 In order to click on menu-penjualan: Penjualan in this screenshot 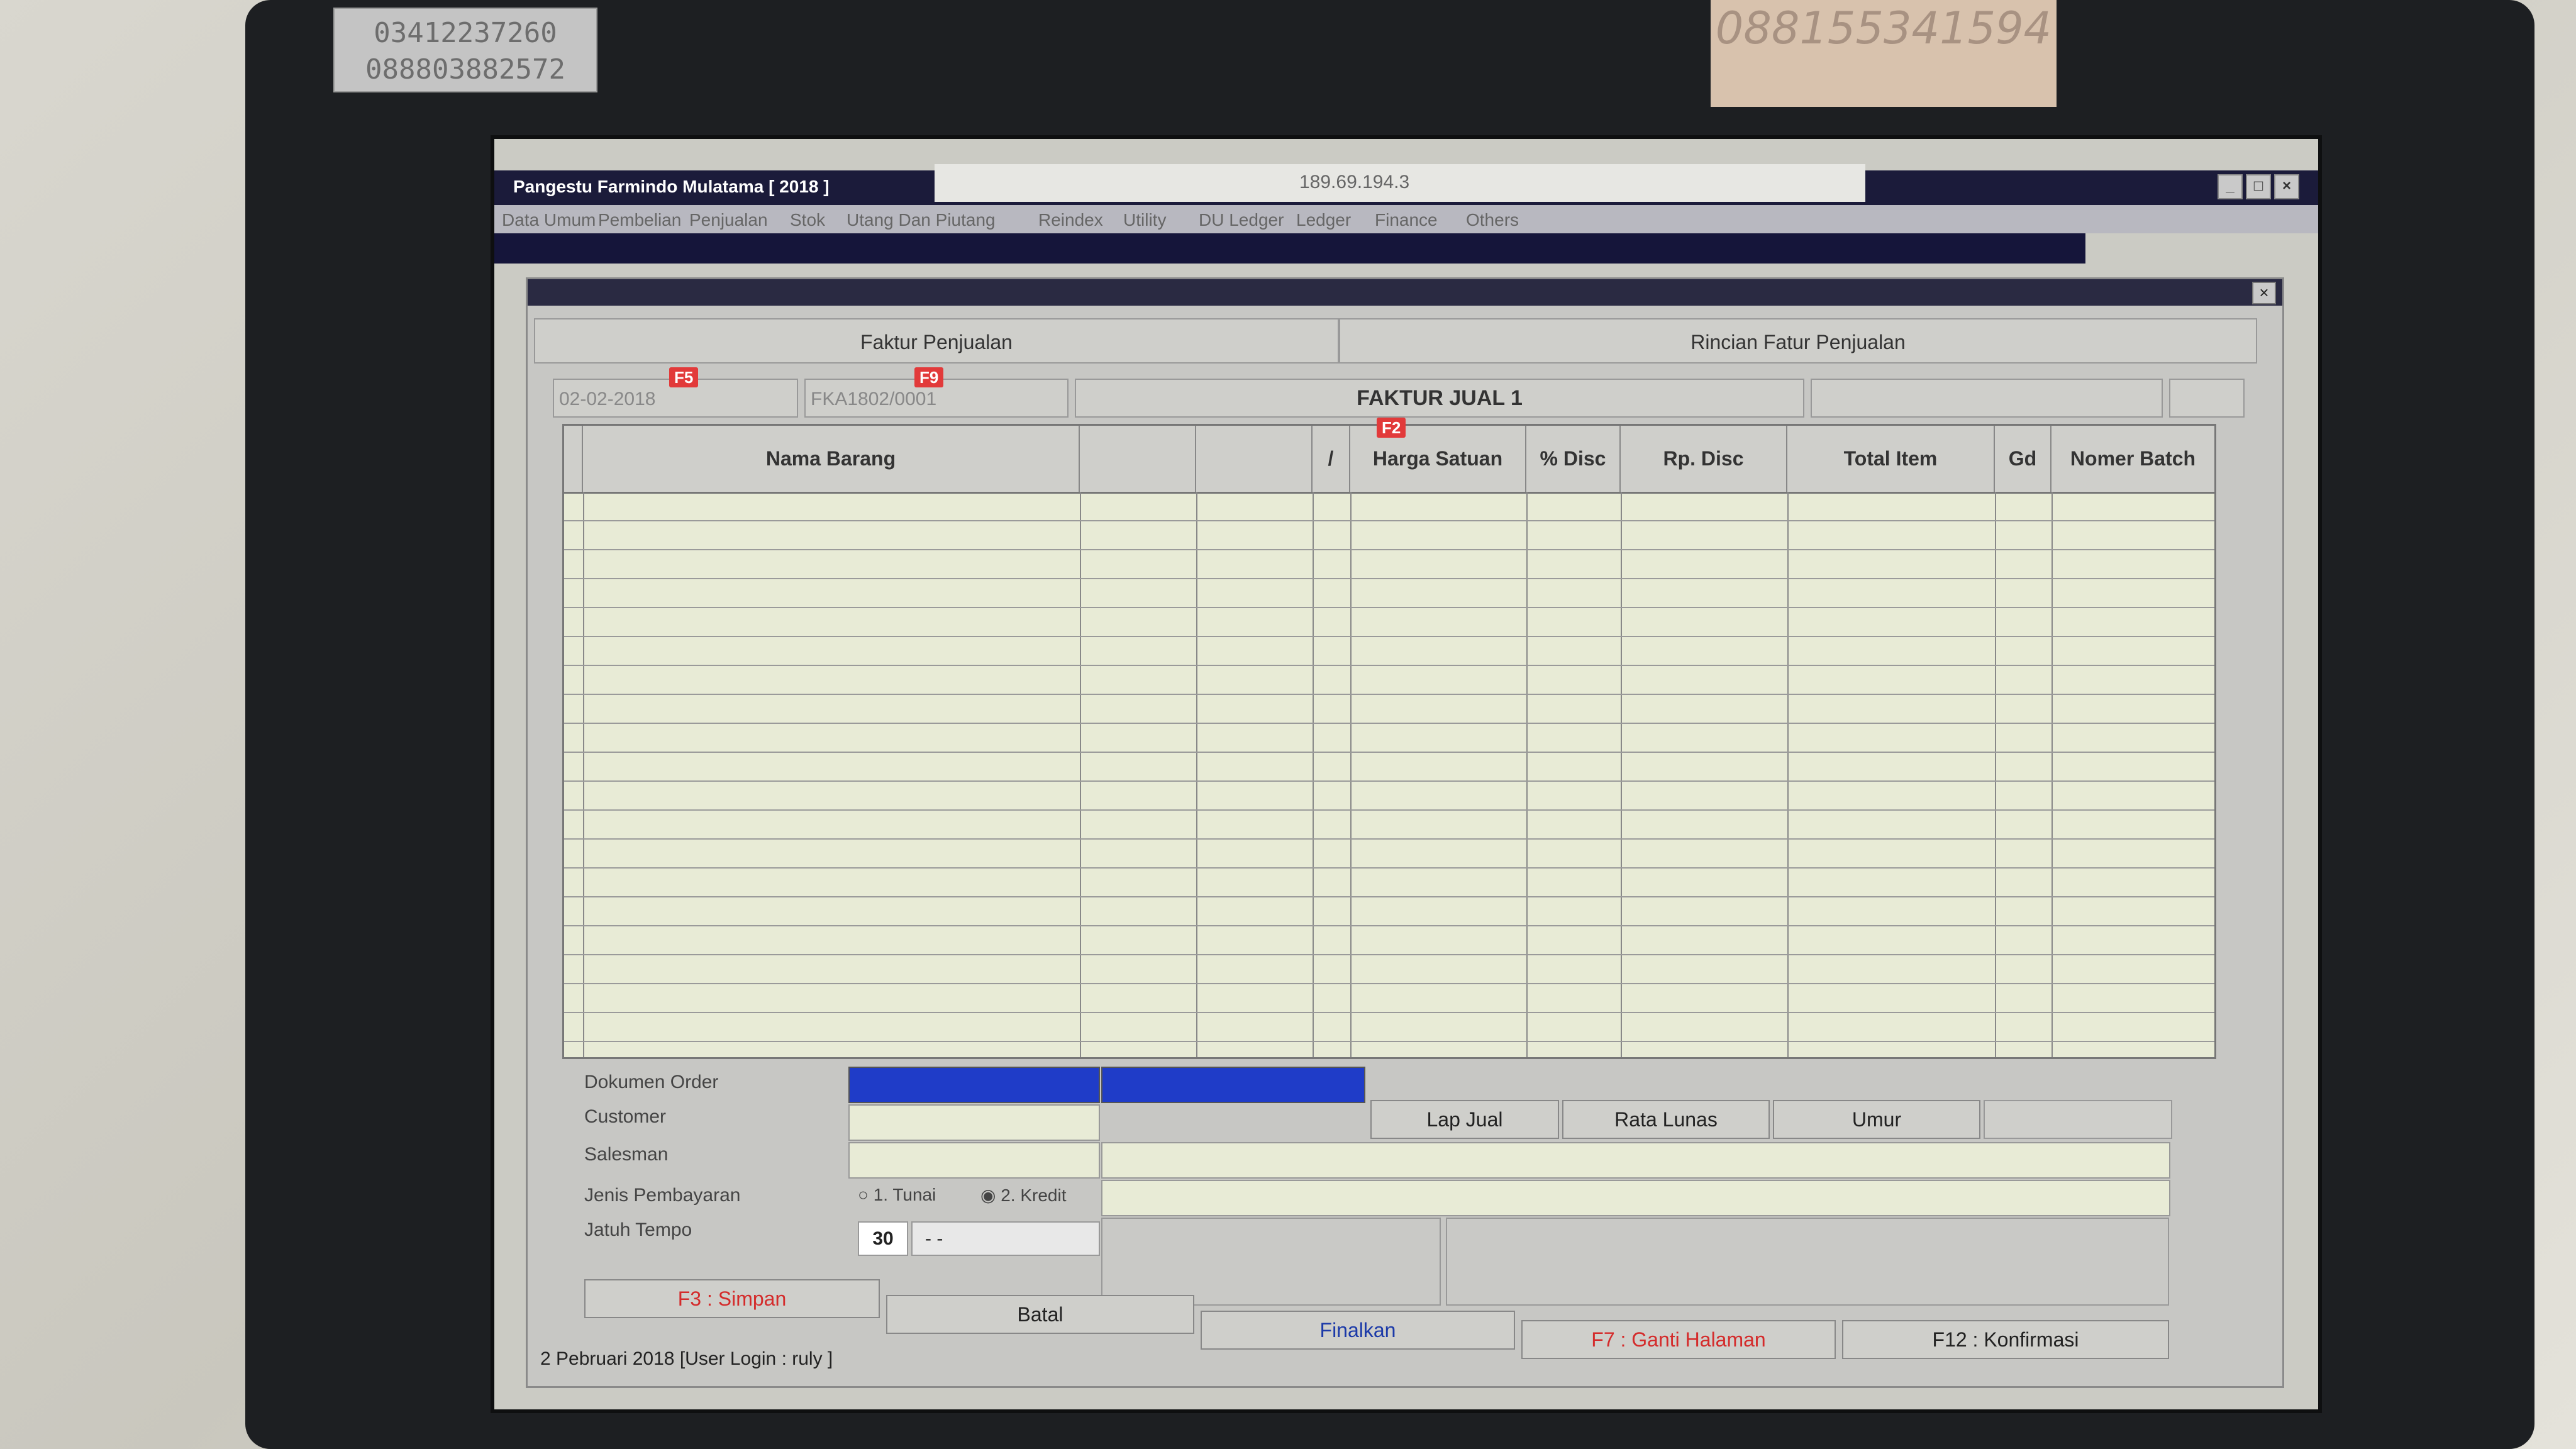, I will do `click(728, 220)`.